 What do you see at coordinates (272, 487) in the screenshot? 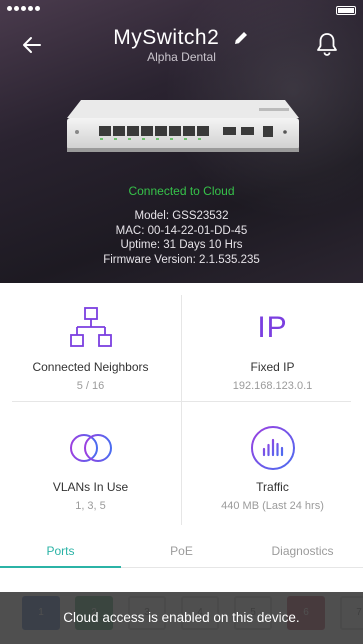
I see `tile-label: Traffic` at bounding box center [272, 487].